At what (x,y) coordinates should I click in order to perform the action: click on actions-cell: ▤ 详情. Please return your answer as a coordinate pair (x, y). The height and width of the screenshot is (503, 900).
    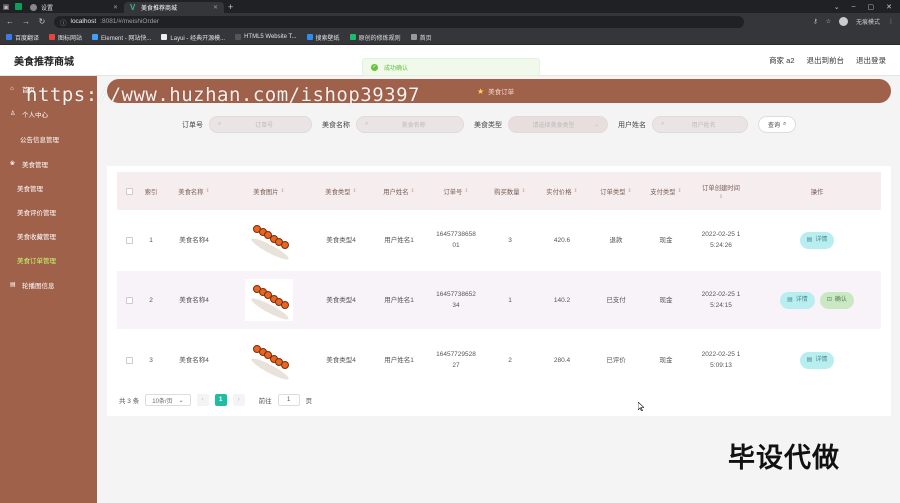
    Looking at the image, I should click on (817, 360).